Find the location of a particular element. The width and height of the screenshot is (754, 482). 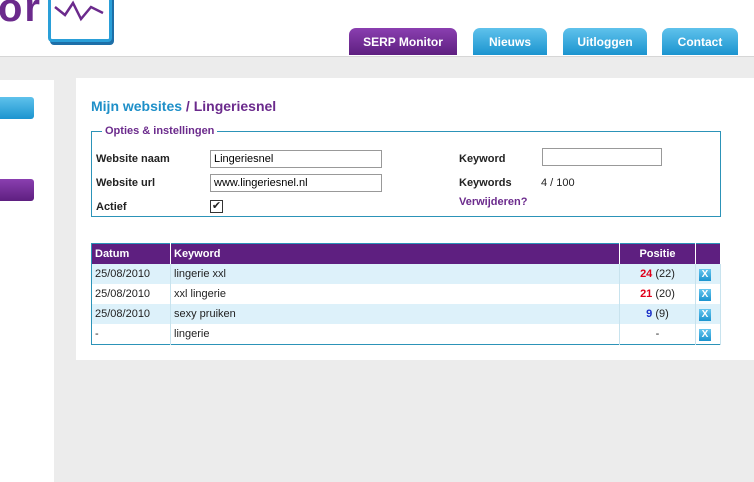

website-url-label: Website url is located at coordinates (126, 183).